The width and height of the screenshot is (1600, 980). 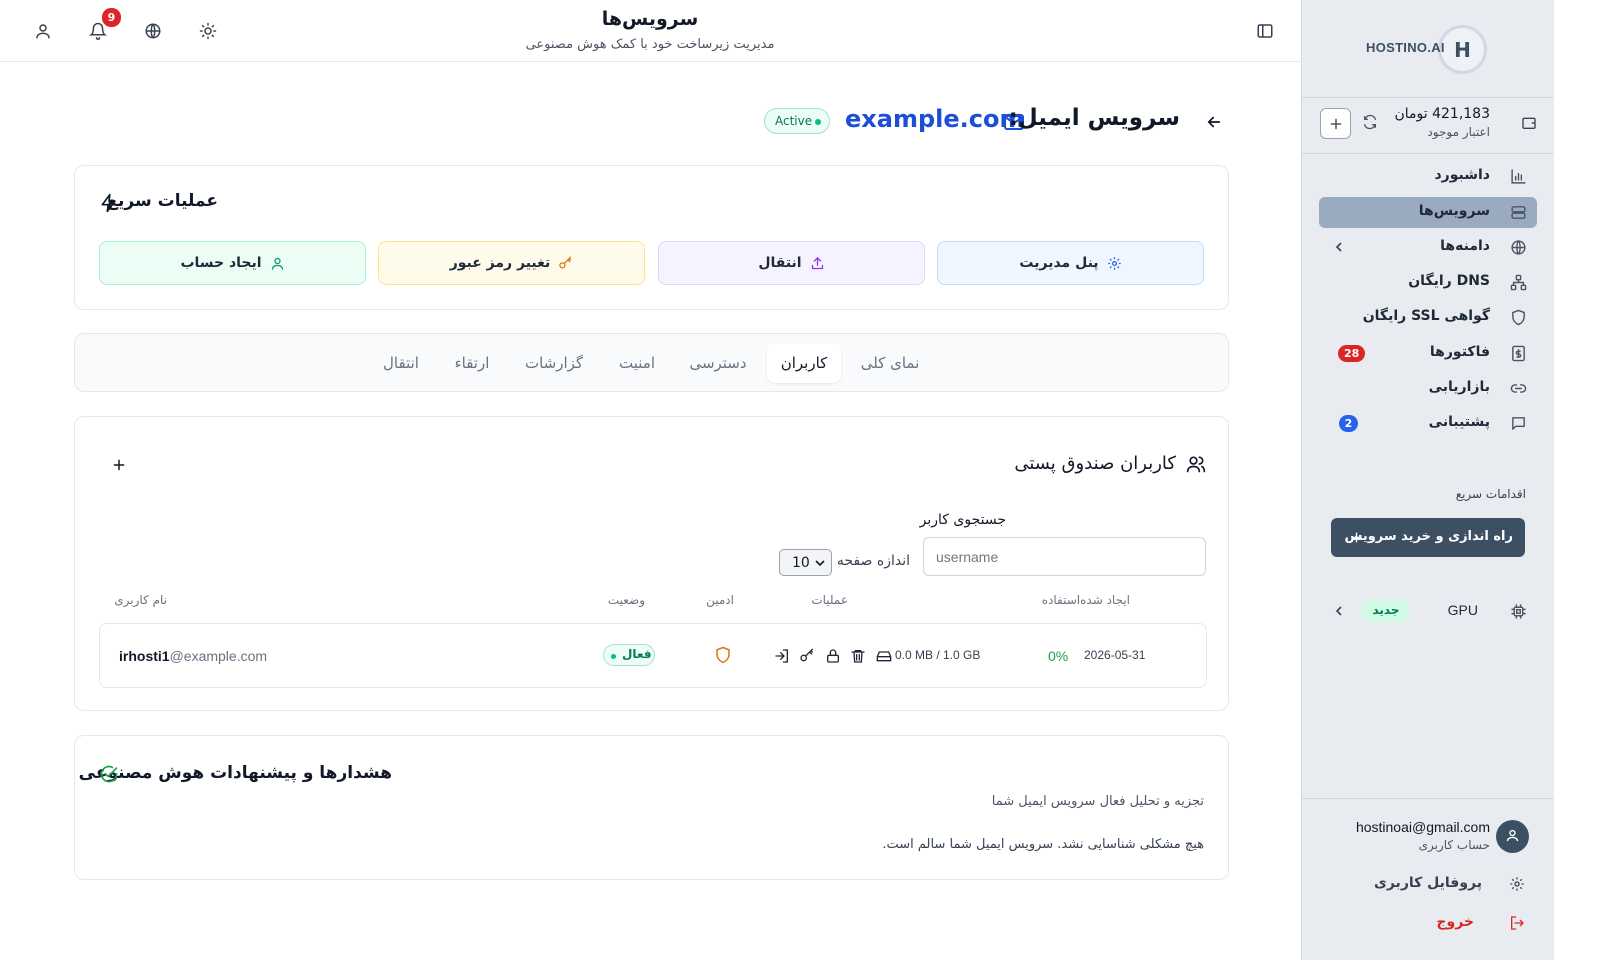 What do you see at coordinates (820, 563) in the screenshot?
I see `chevron-down-icon` at bounding box center [820, 563].